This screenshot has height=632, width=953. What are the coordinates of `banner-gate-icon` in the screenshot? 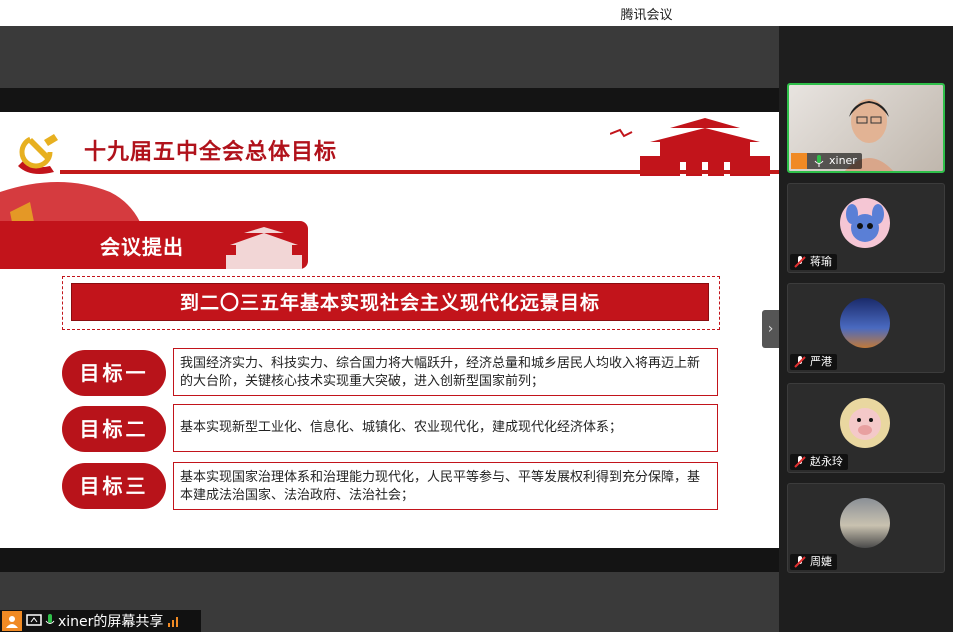 It's located at (264, 248).